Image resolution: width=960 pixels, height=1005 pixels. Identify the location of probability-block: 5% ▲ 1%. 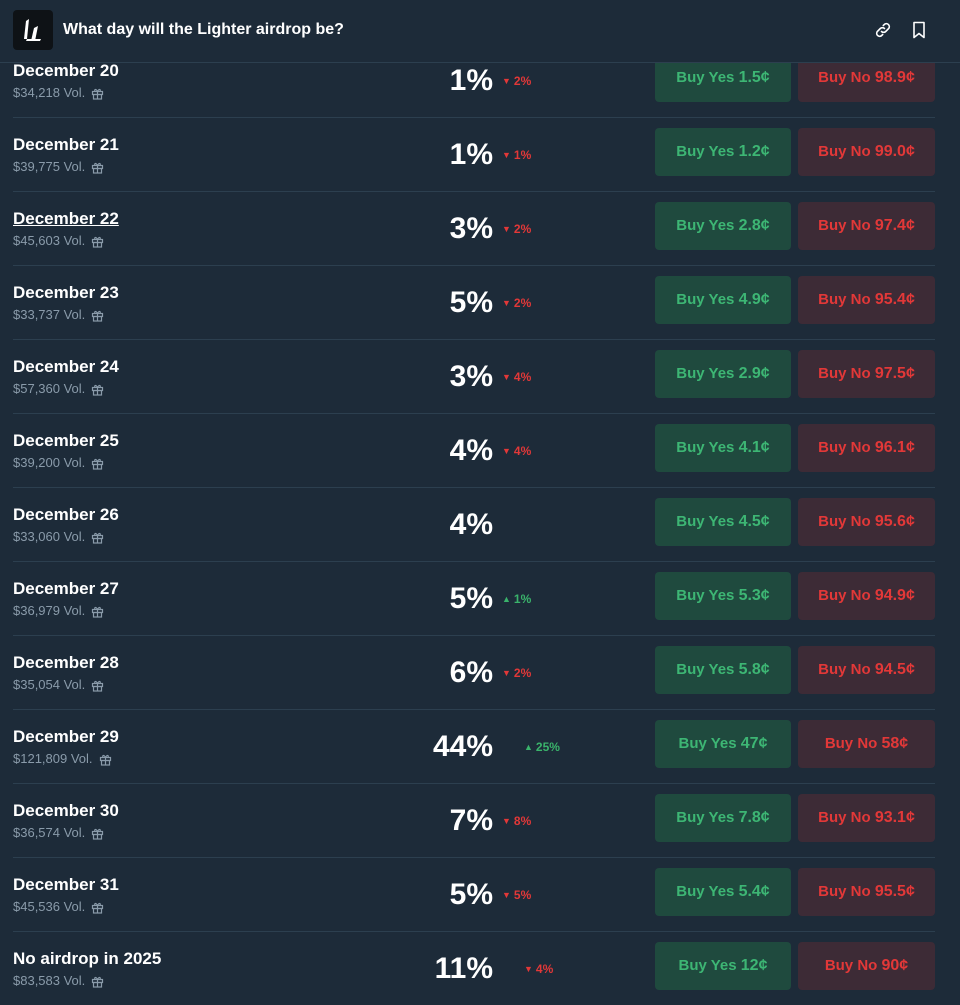
(513, 599).